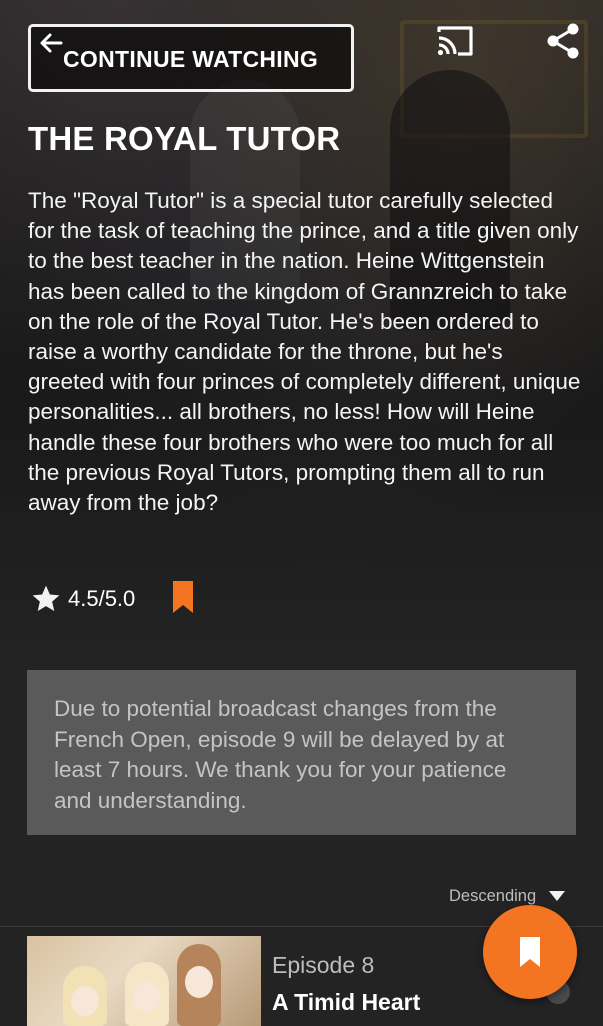  What do you see at coordinates (51, 43) in the screenshot?
I see `arrow-back-icon` at bounding box center [51, 43].